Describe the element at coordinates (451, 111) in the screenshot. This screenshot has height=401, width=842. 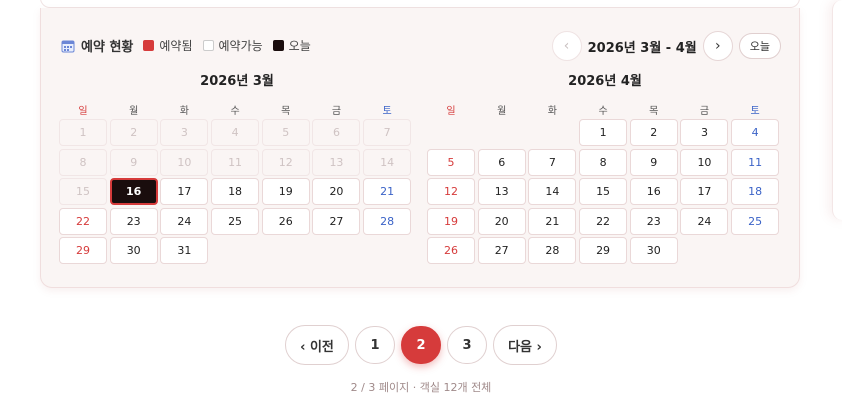
I see `weekday-label: 일` at that location.